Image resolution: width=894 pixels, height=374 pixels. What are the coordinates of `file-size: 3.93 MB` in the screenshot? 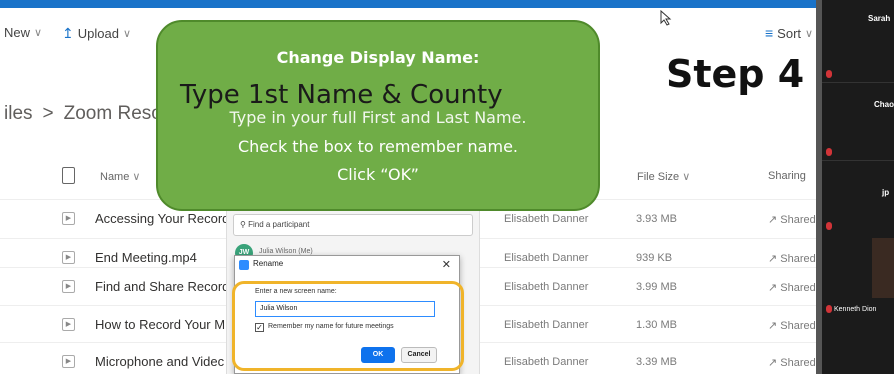 It's located at (656, 219).